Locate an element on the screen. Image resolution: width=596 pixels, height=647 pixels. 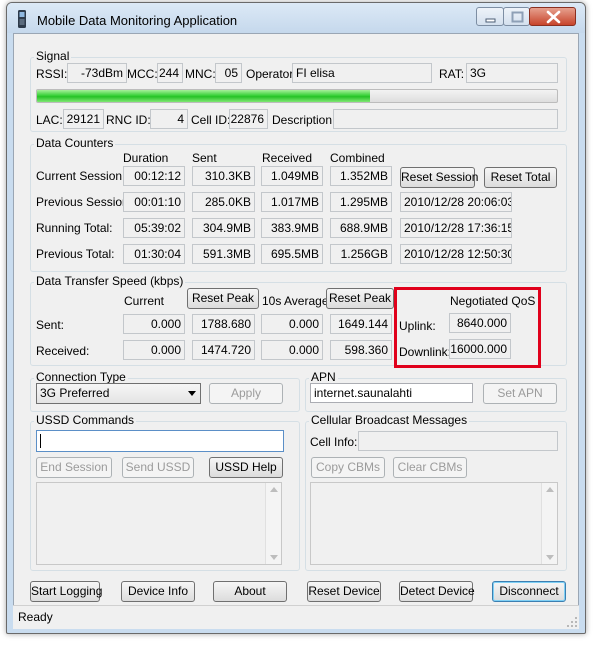
close-button is located at coordinates (552, 16).